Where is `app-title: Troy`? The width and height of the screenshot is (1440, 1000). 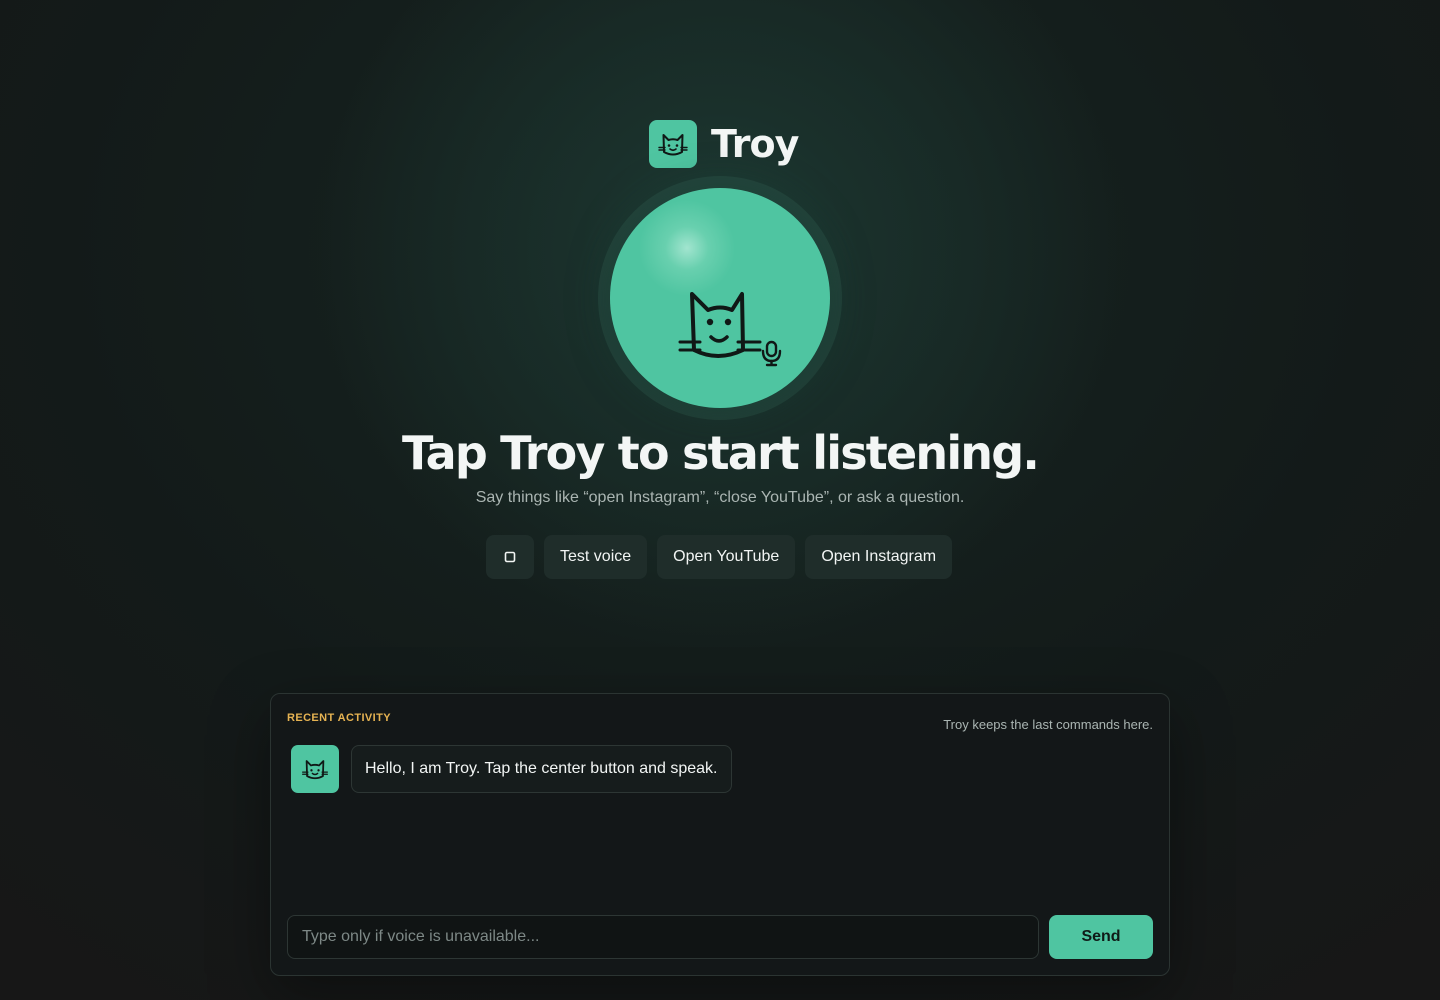
app-title: Troy is located at coordinates (755, 144).